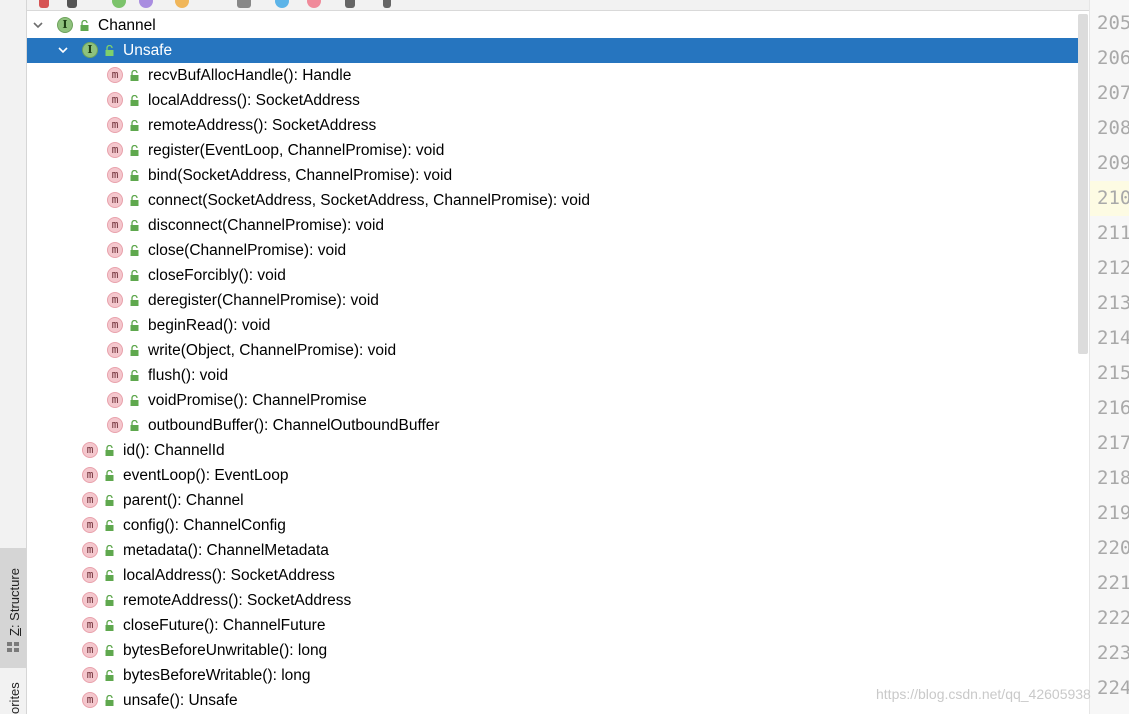 The image size is (1129, 714). I want to click on show-anonymous-icon, so click(244, 4).